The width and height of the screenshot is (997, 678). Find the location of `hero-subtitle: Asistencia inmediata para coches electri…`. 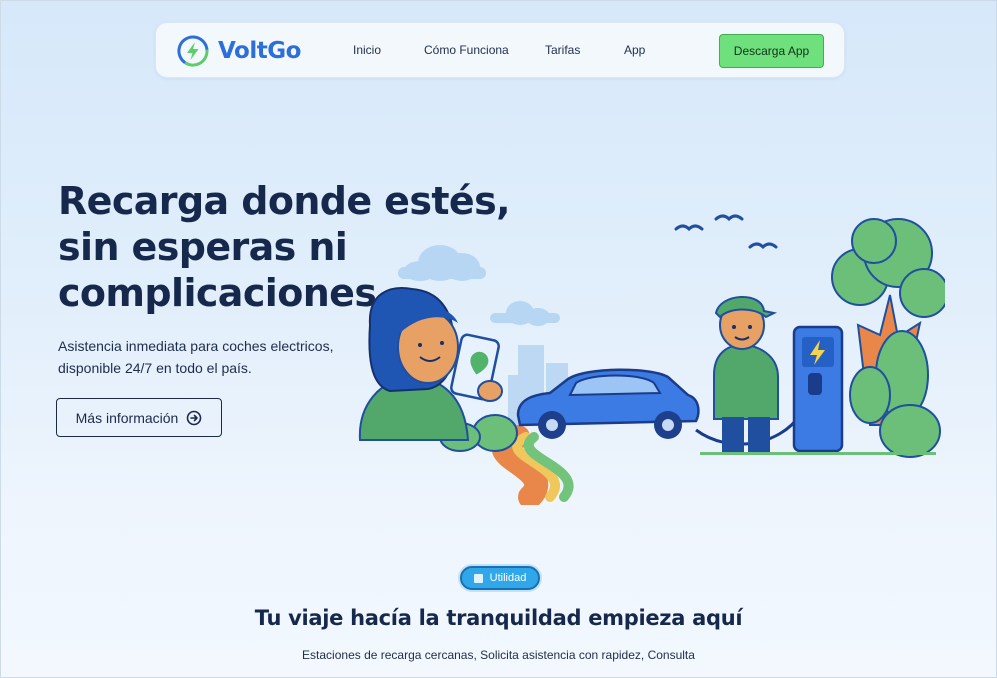

hero-subtitle: Asistencia inmediata para coches electri… is located at coordinates (208, 357).